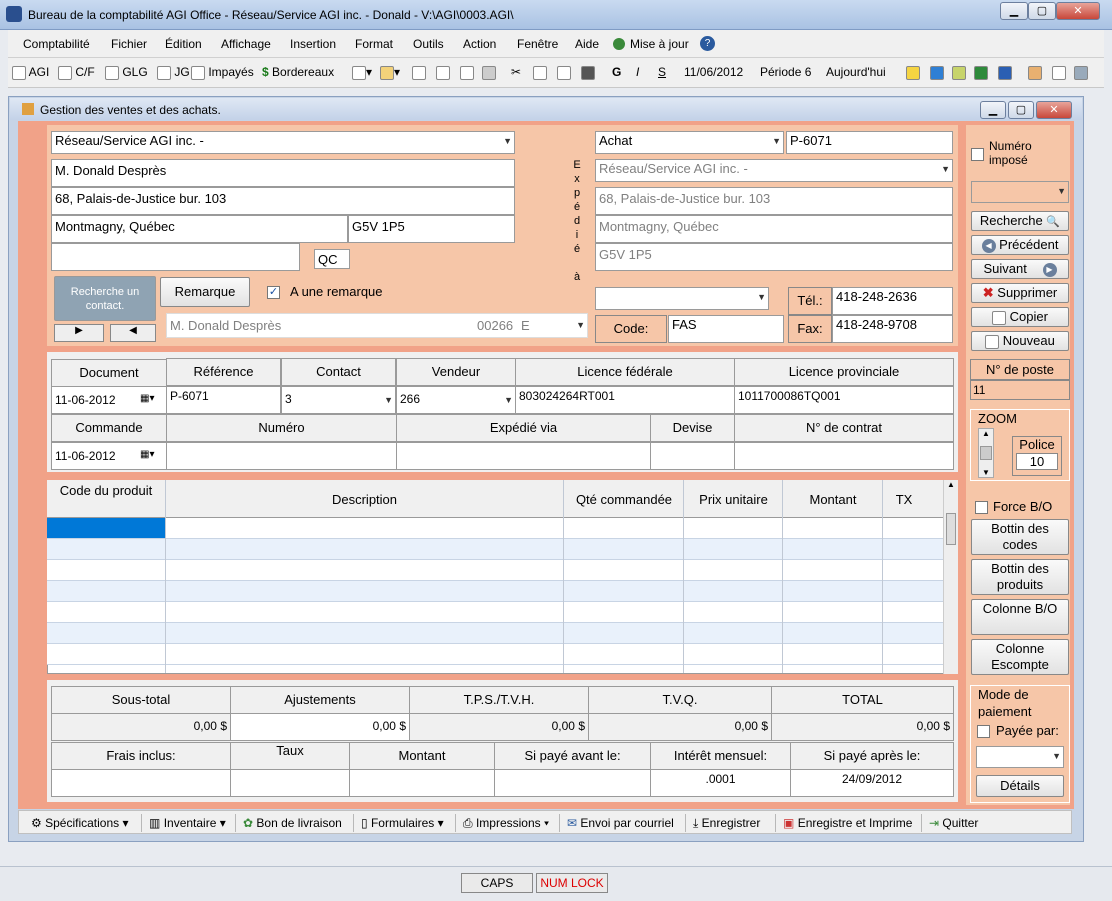 This screenshot has height=901, width=1112. What do you see at coordinates (1037, 461) in the screenshot?
I see `police-field: 10` at bounding box center [1037, 461].